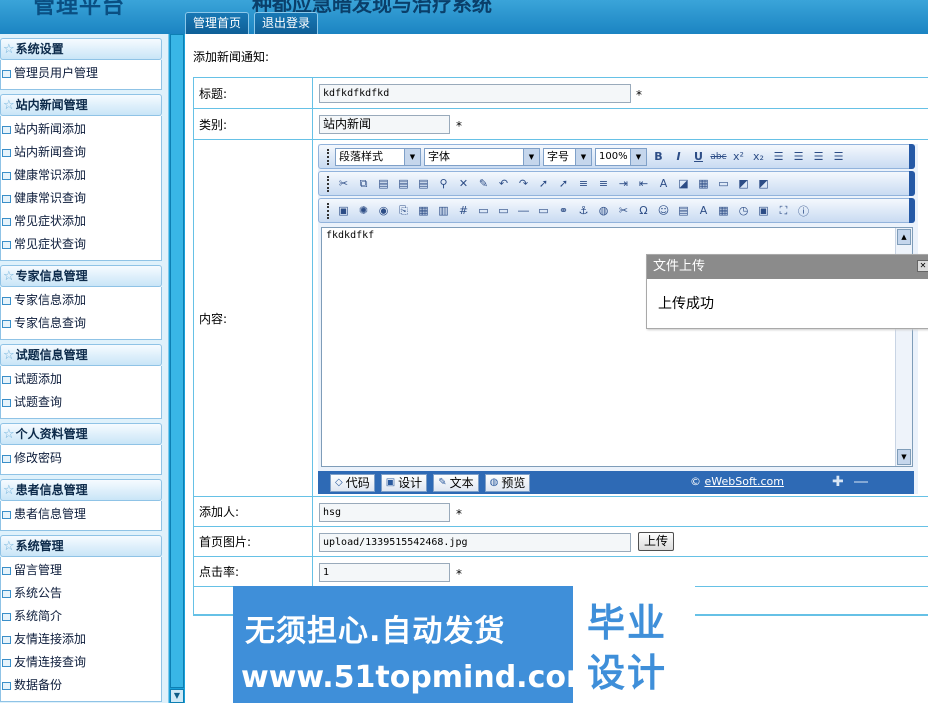  What do you see at coordinates (798, 157) in the screenshot?
I see `align-center-icon: ☰` at bounding box center [798, 157].